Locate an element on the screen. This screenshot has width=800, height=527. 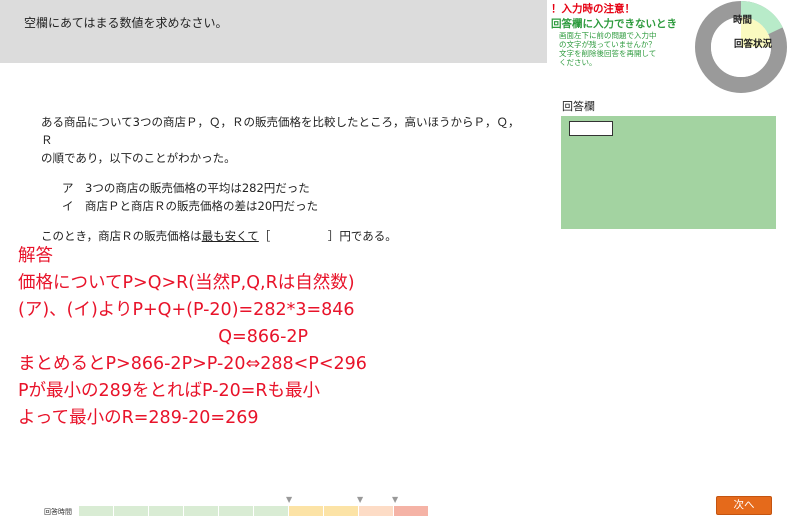
instruction-band: 空欄にあてはまる数値を求めなさい。 is located at coordinates (273, 31).